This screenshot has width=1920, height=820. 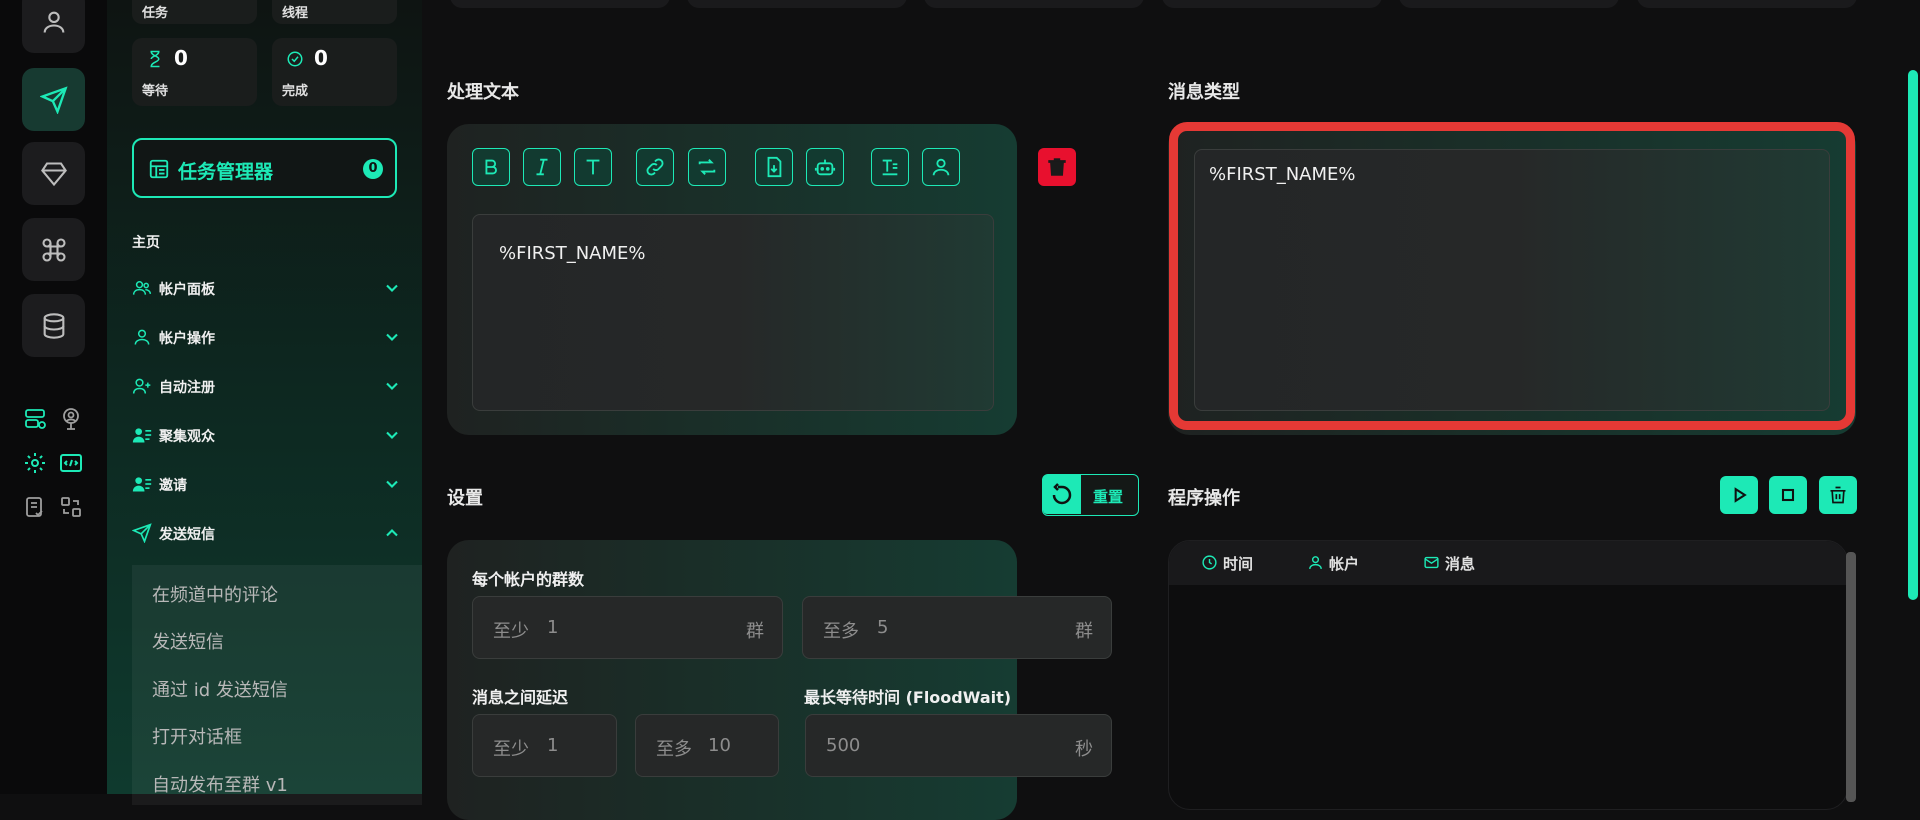 What do you see at coordinates (267, 337) in the screenshot?
I see `sidebar-item-account-actions: 帐户操作` at bounding box center [267, 337].